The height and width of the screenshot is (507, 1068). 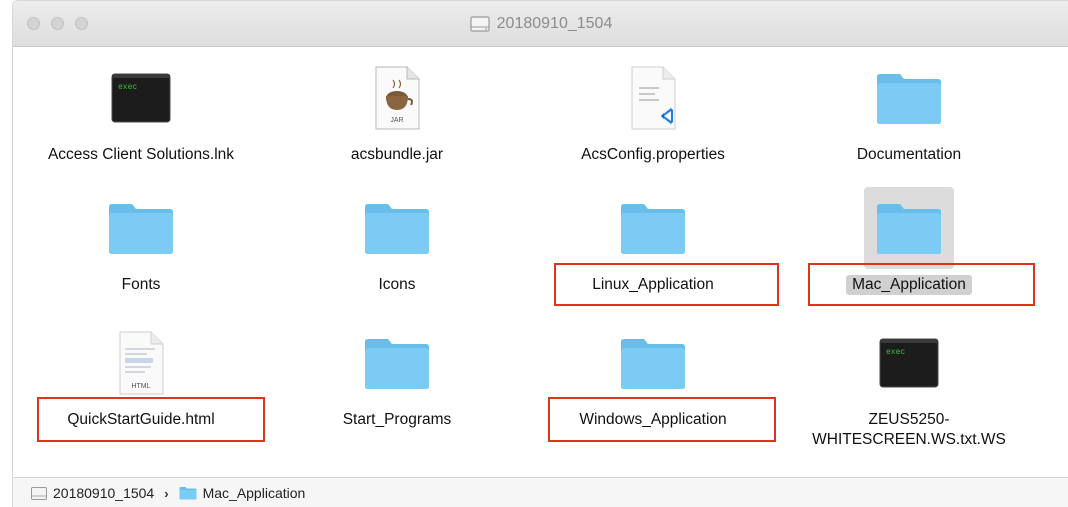 What do you see at coordinates (397, 284) in the screenshot?
I see `file-name: Icons` at bounding box center [397, 284].